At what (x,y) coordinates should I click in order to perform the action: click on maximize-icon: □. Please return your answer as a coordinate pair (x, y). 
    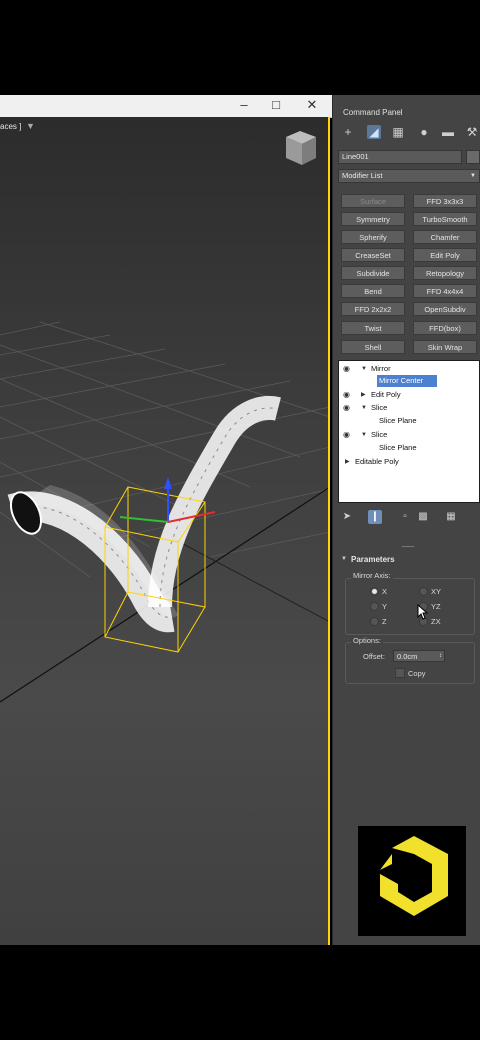
    Looking at the image, I should click on (276, 105).